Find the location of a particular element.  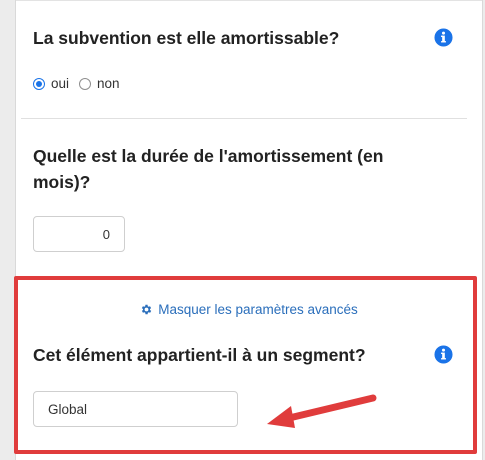

radio-oui is located at coordinates (39, 83).